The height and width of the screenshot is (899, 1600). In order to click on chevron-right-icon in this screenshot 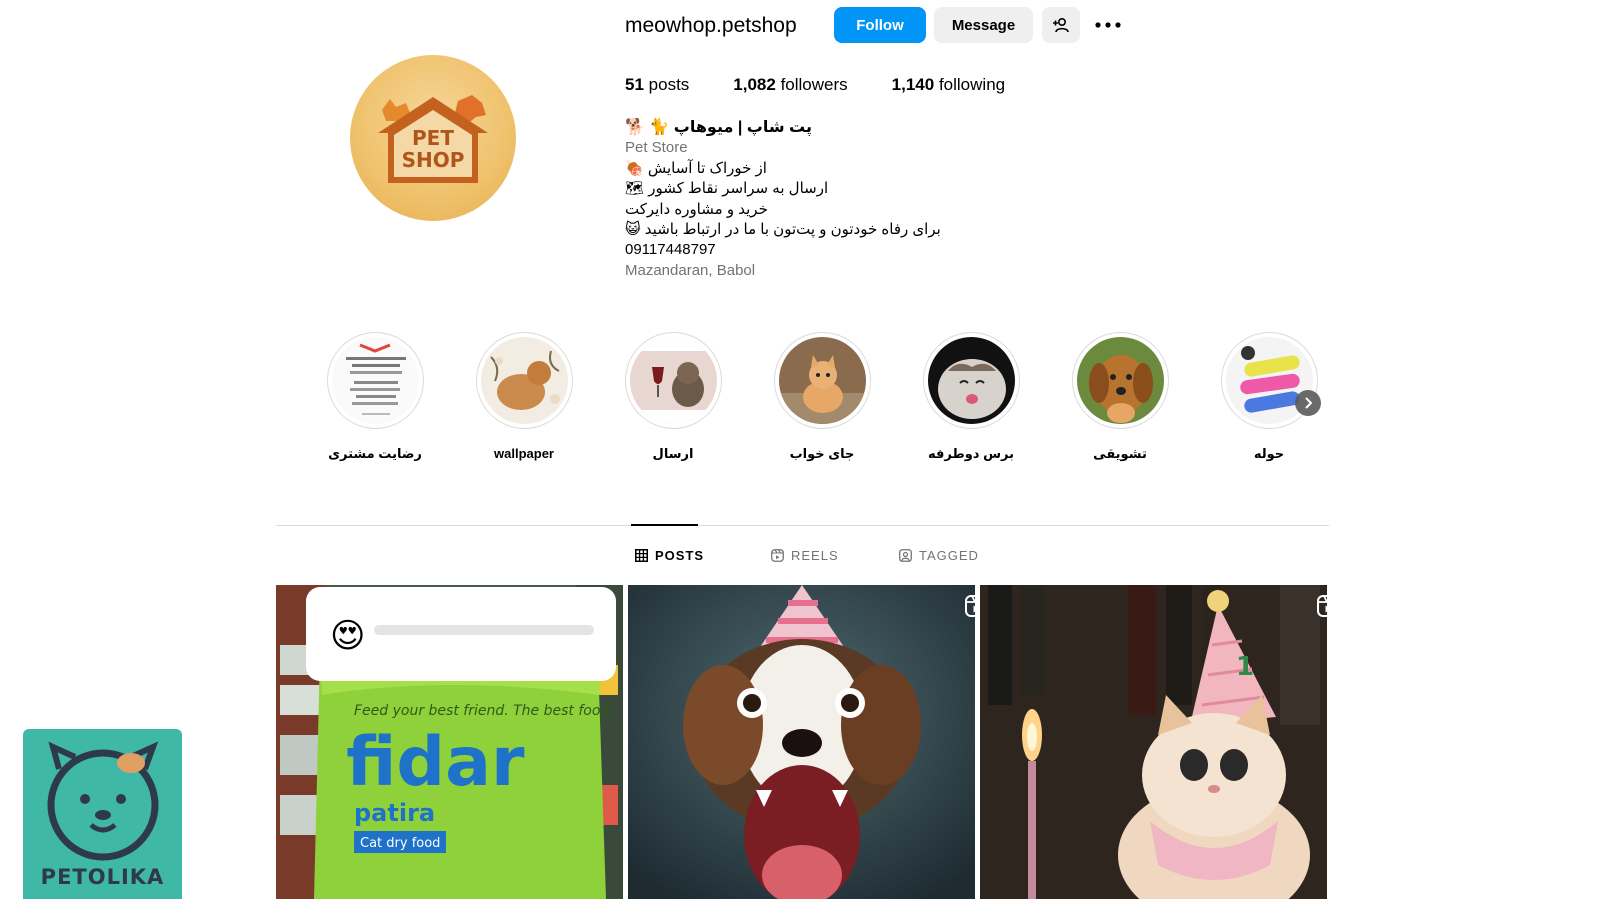, I will do `click(1309, 403)`.